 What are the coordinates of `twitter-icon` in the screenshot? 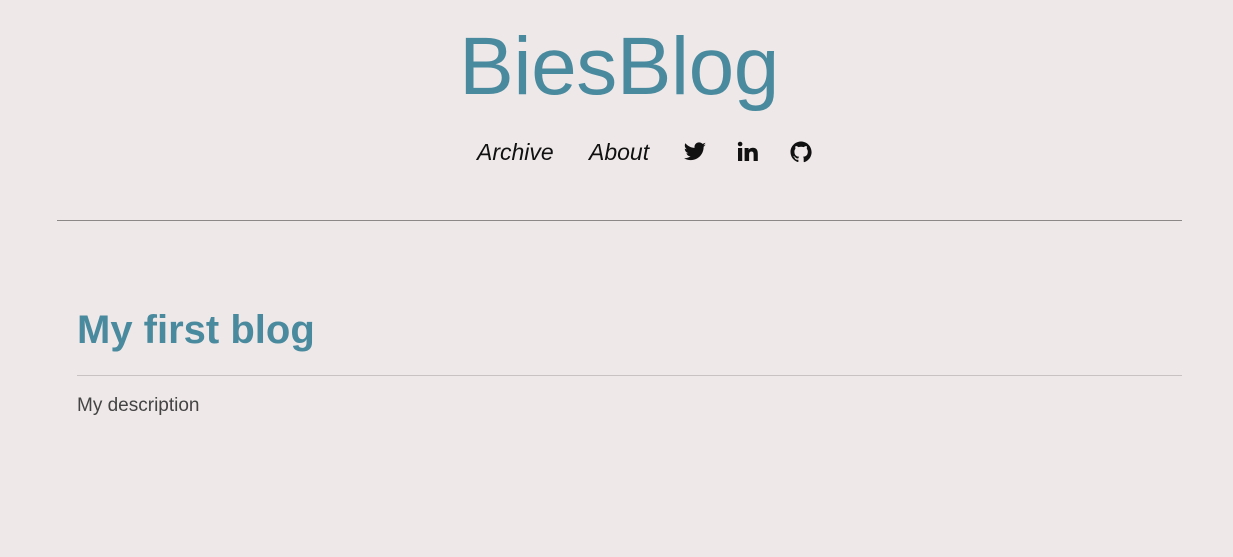 It's located at (695, 152).